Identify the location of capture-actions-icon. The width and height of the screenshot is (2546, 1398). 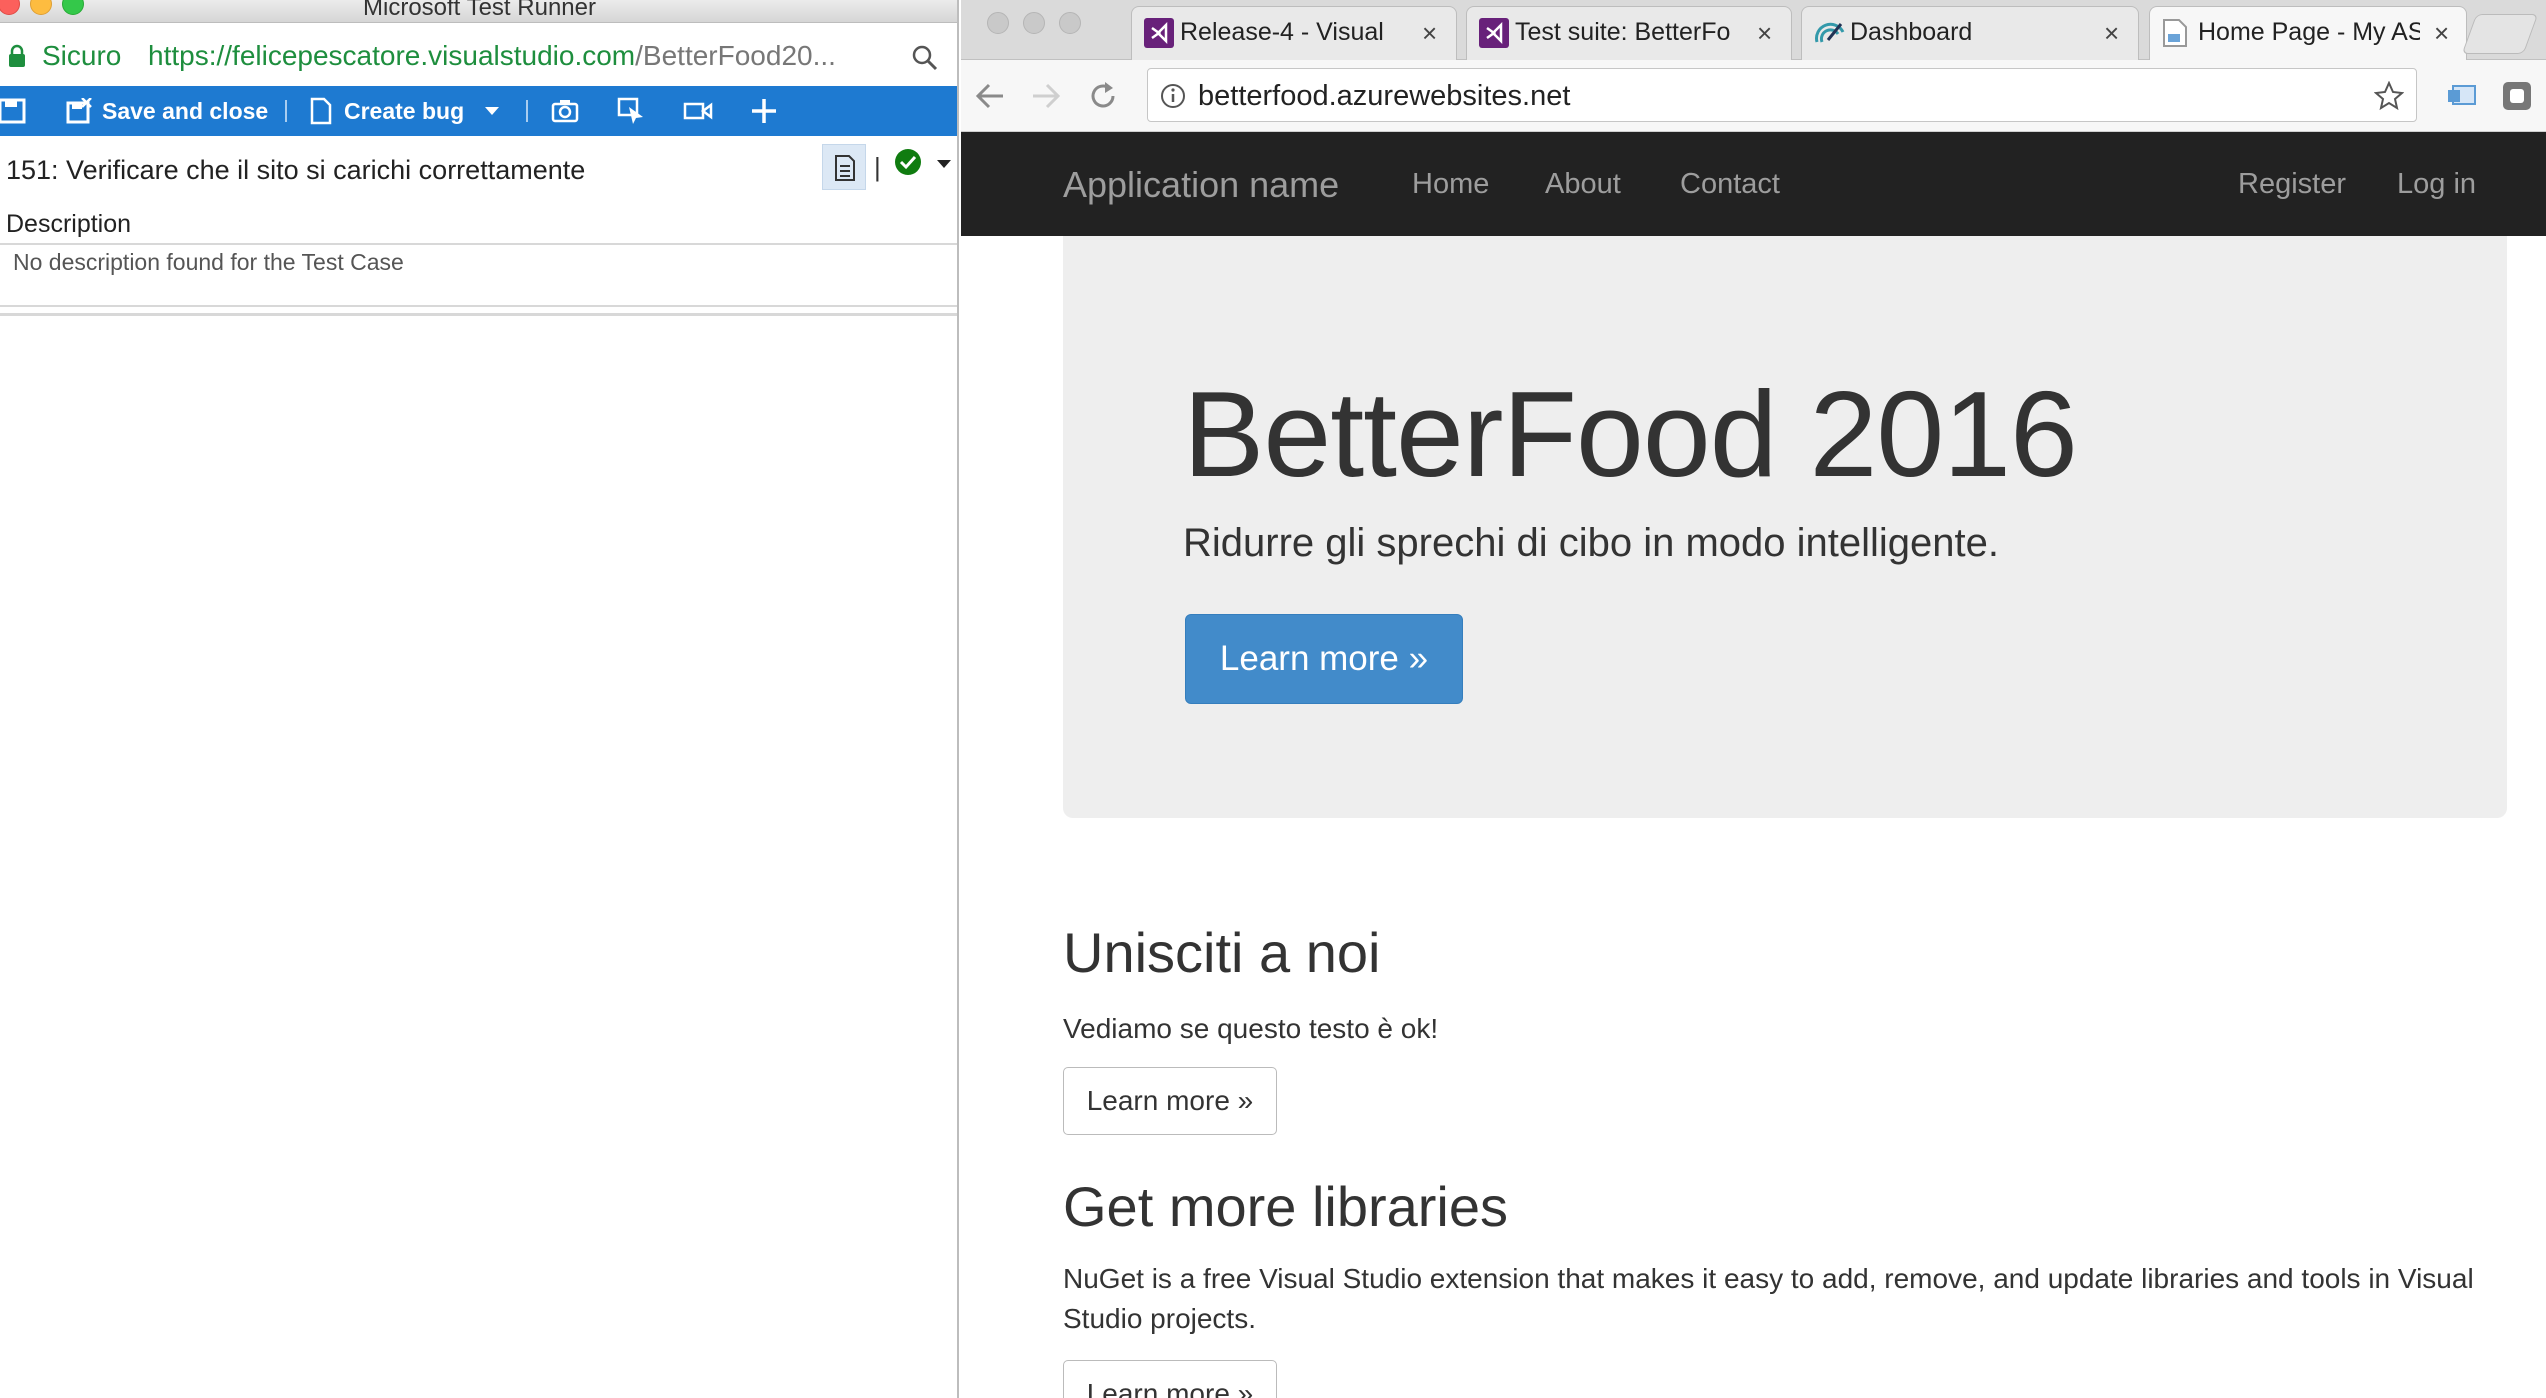
(630, 110).